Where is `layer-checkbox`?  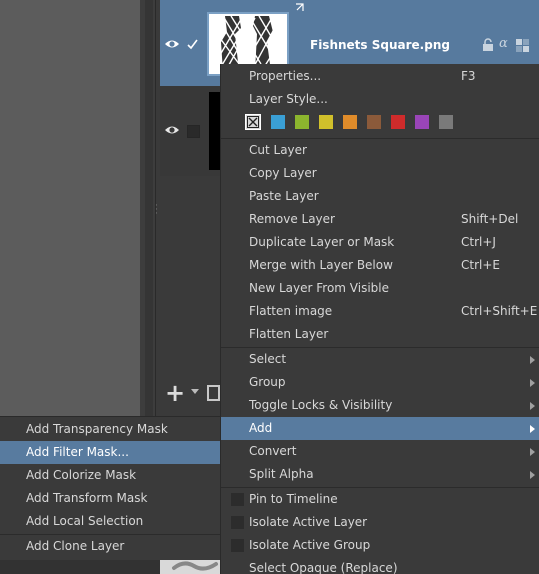
layer-checkbox is located at coordinates (193, 131).